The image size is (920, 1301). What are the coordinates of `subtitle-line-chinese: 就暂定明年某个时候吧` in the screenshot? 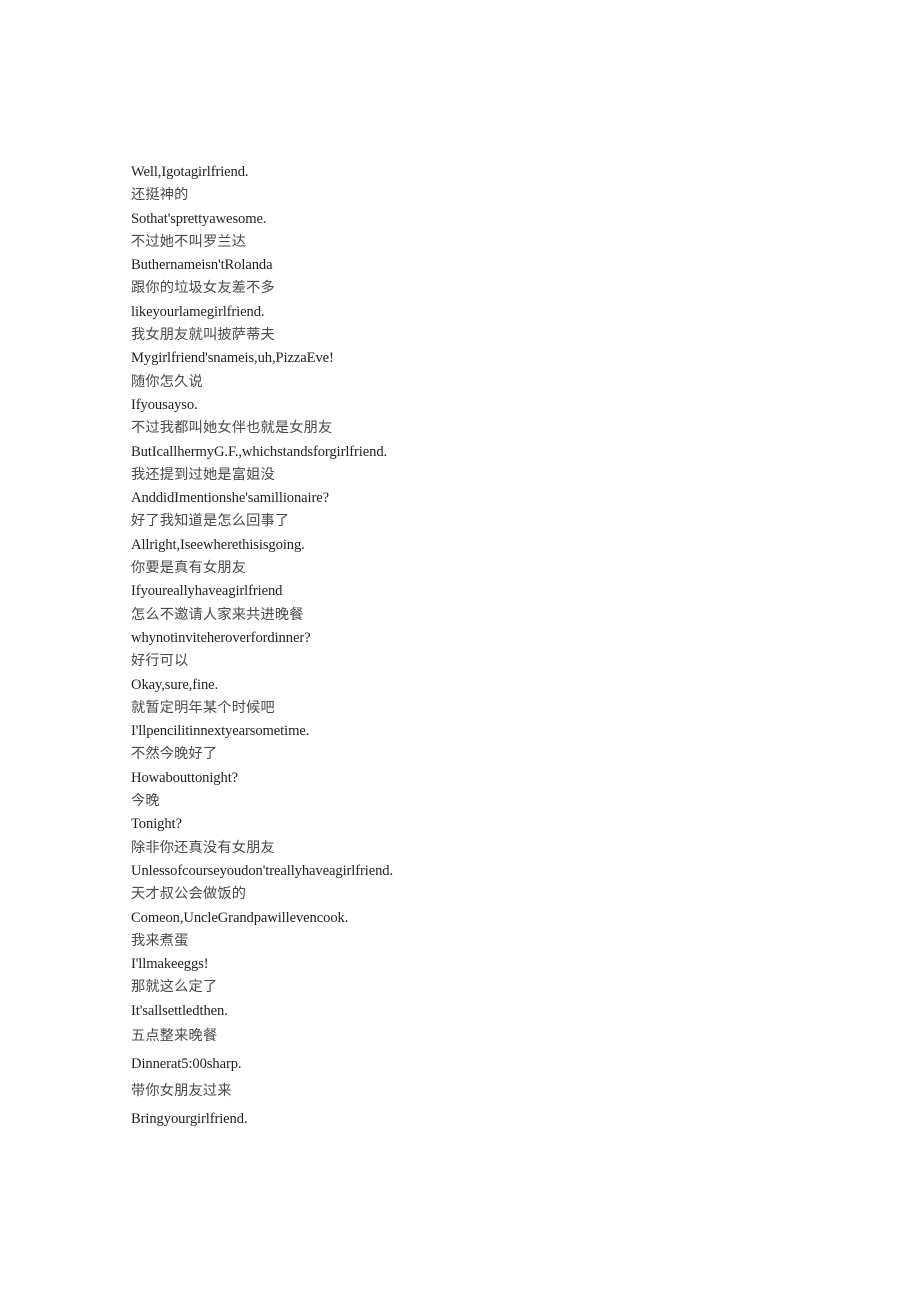 It's located at (203, 707).